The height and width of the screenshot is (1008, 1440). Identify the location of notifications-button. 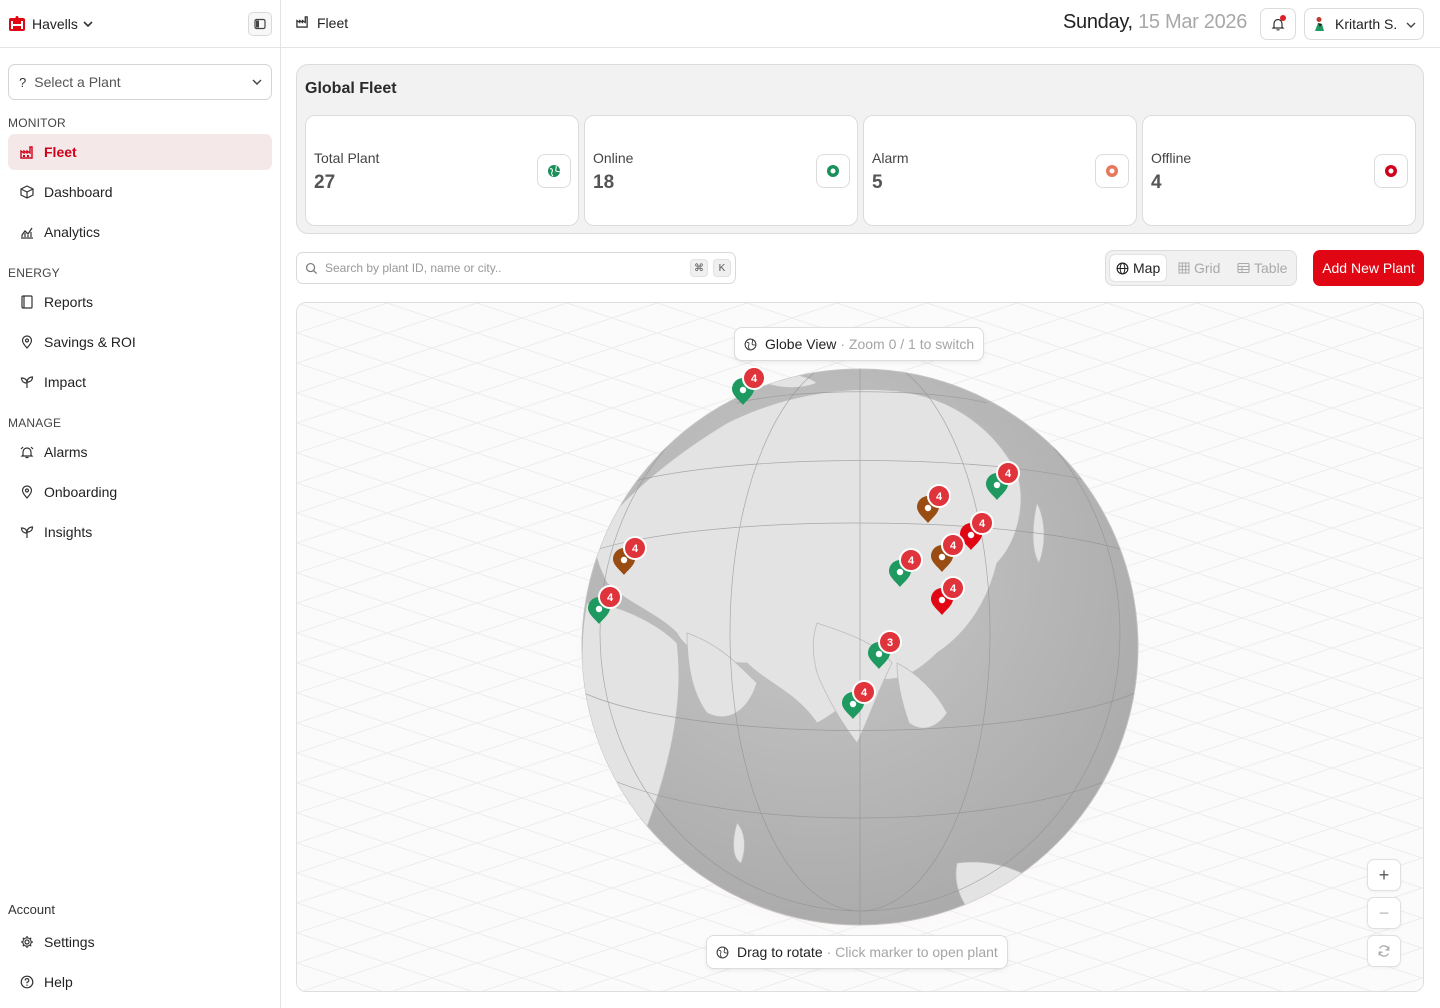
(1278, 24).